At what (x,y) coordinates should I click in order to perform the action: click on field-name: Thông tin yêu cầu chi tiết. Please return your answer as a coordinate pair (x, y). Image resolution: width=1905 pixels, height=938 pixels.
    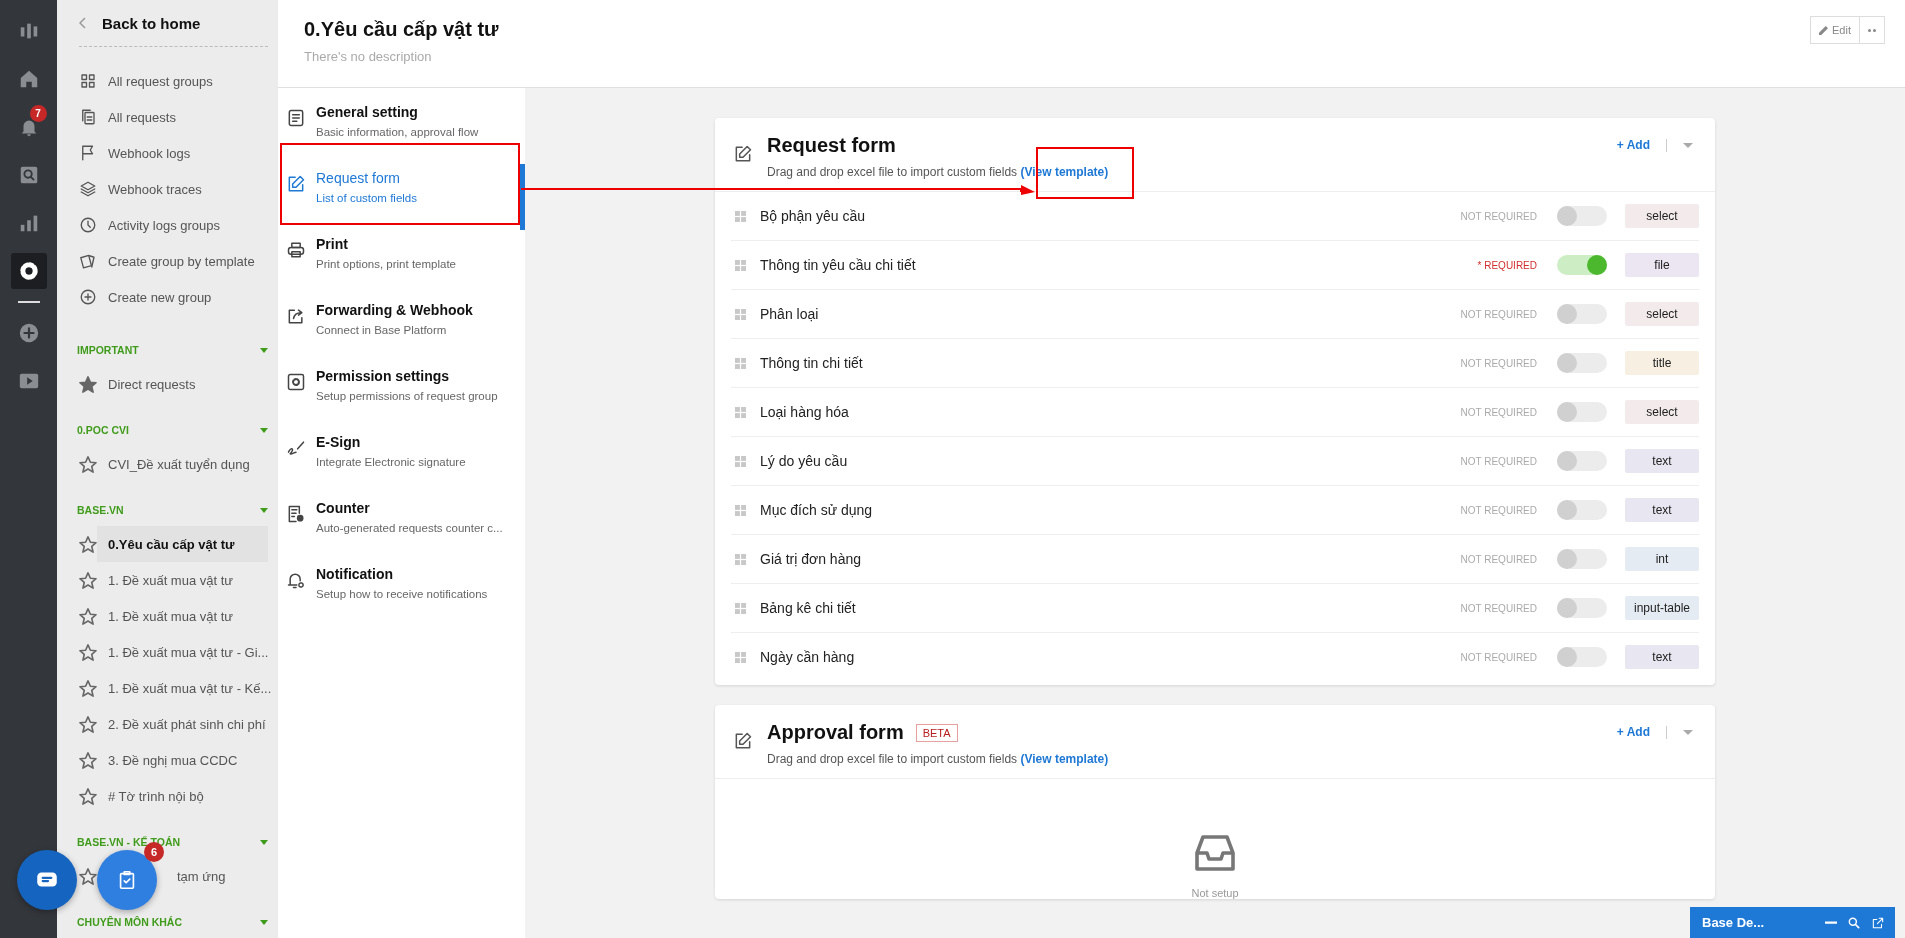
    Looking at the image, I should click on (838, 265).